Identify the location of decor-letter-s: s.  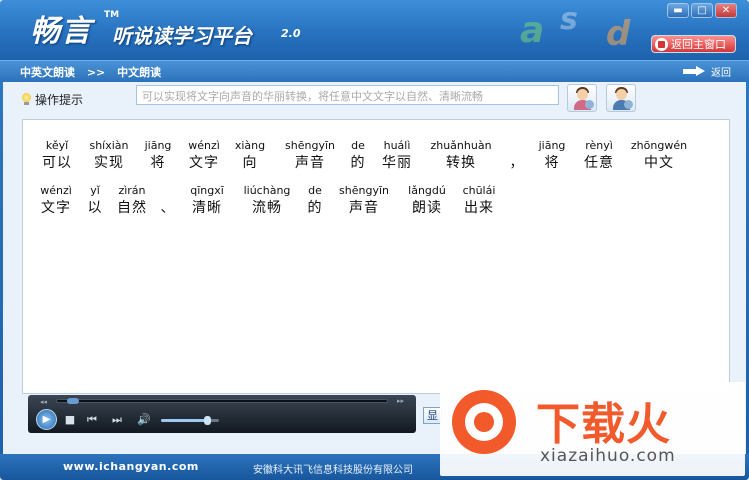
(569, 19).